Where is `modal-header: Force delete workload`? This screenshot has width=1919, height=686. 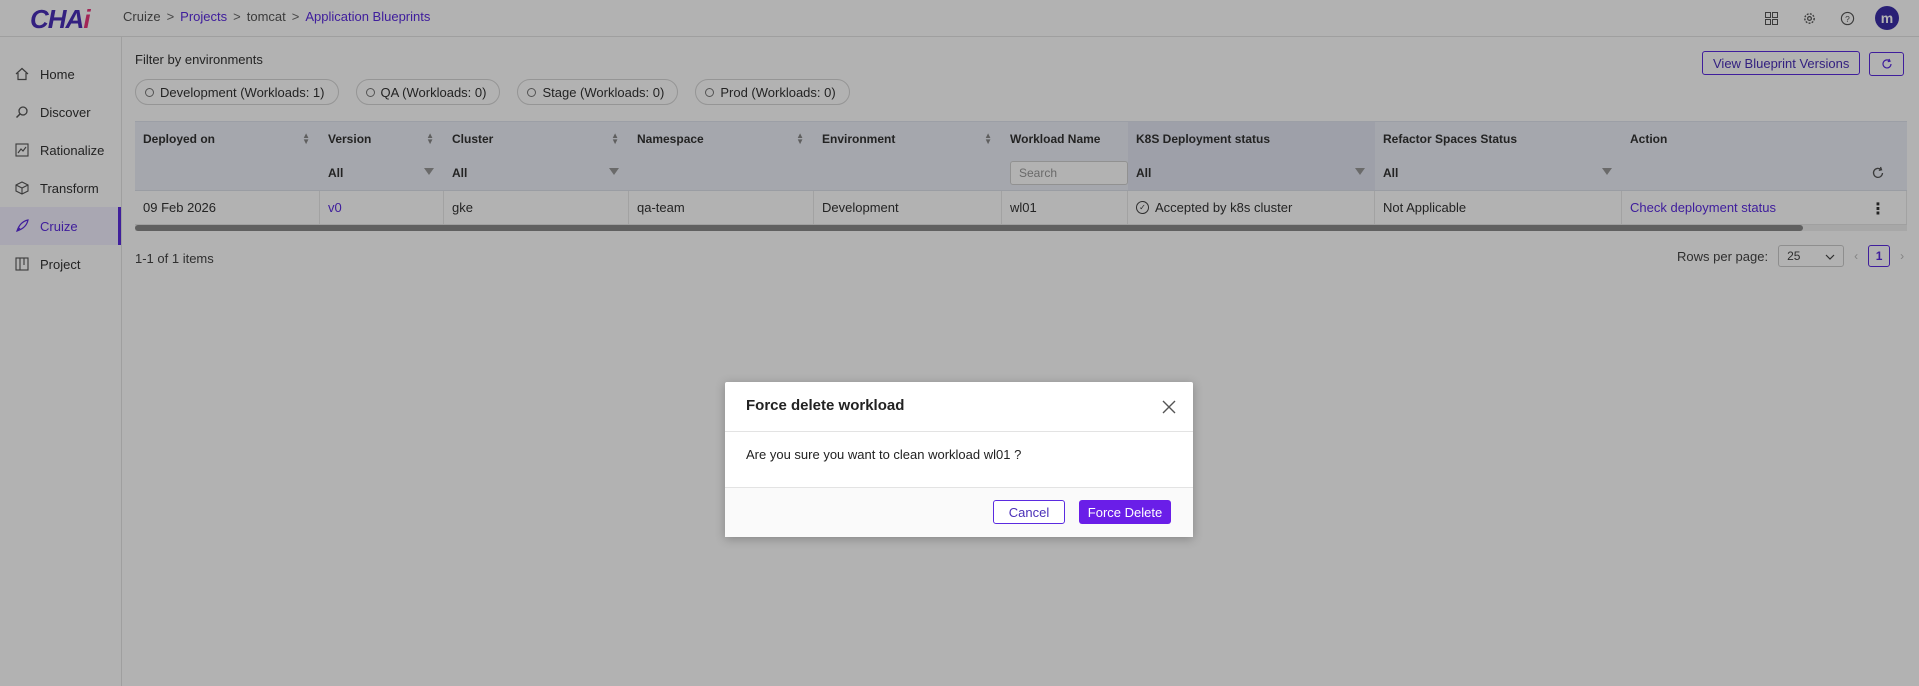 modal-header: Force delete workload is located at coordinates (959, 407).